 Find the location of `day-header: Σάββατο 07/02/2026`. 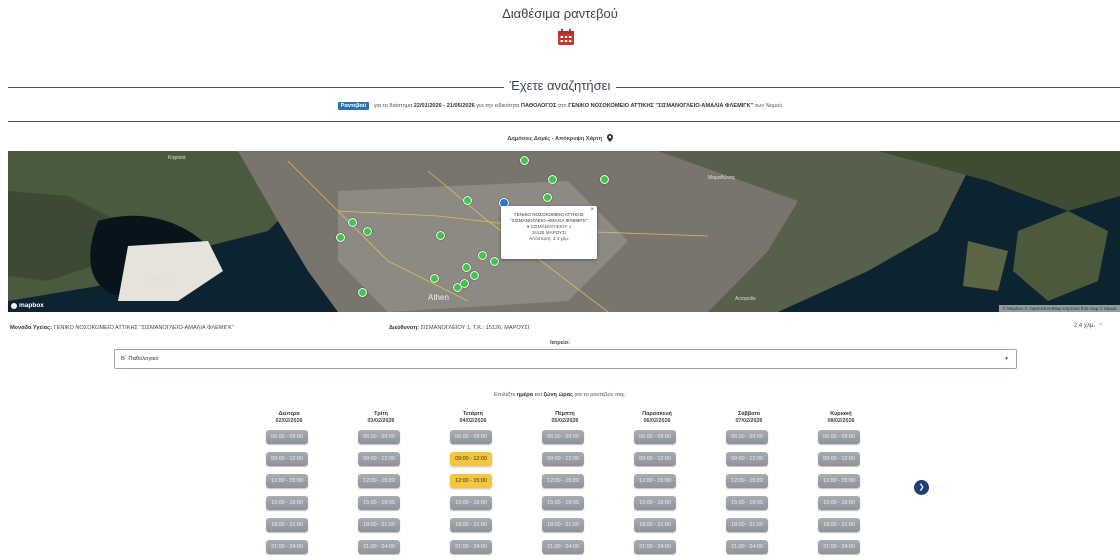

day-header: Σάββατο 07/02/2026 is located at coordinates (749, 417).